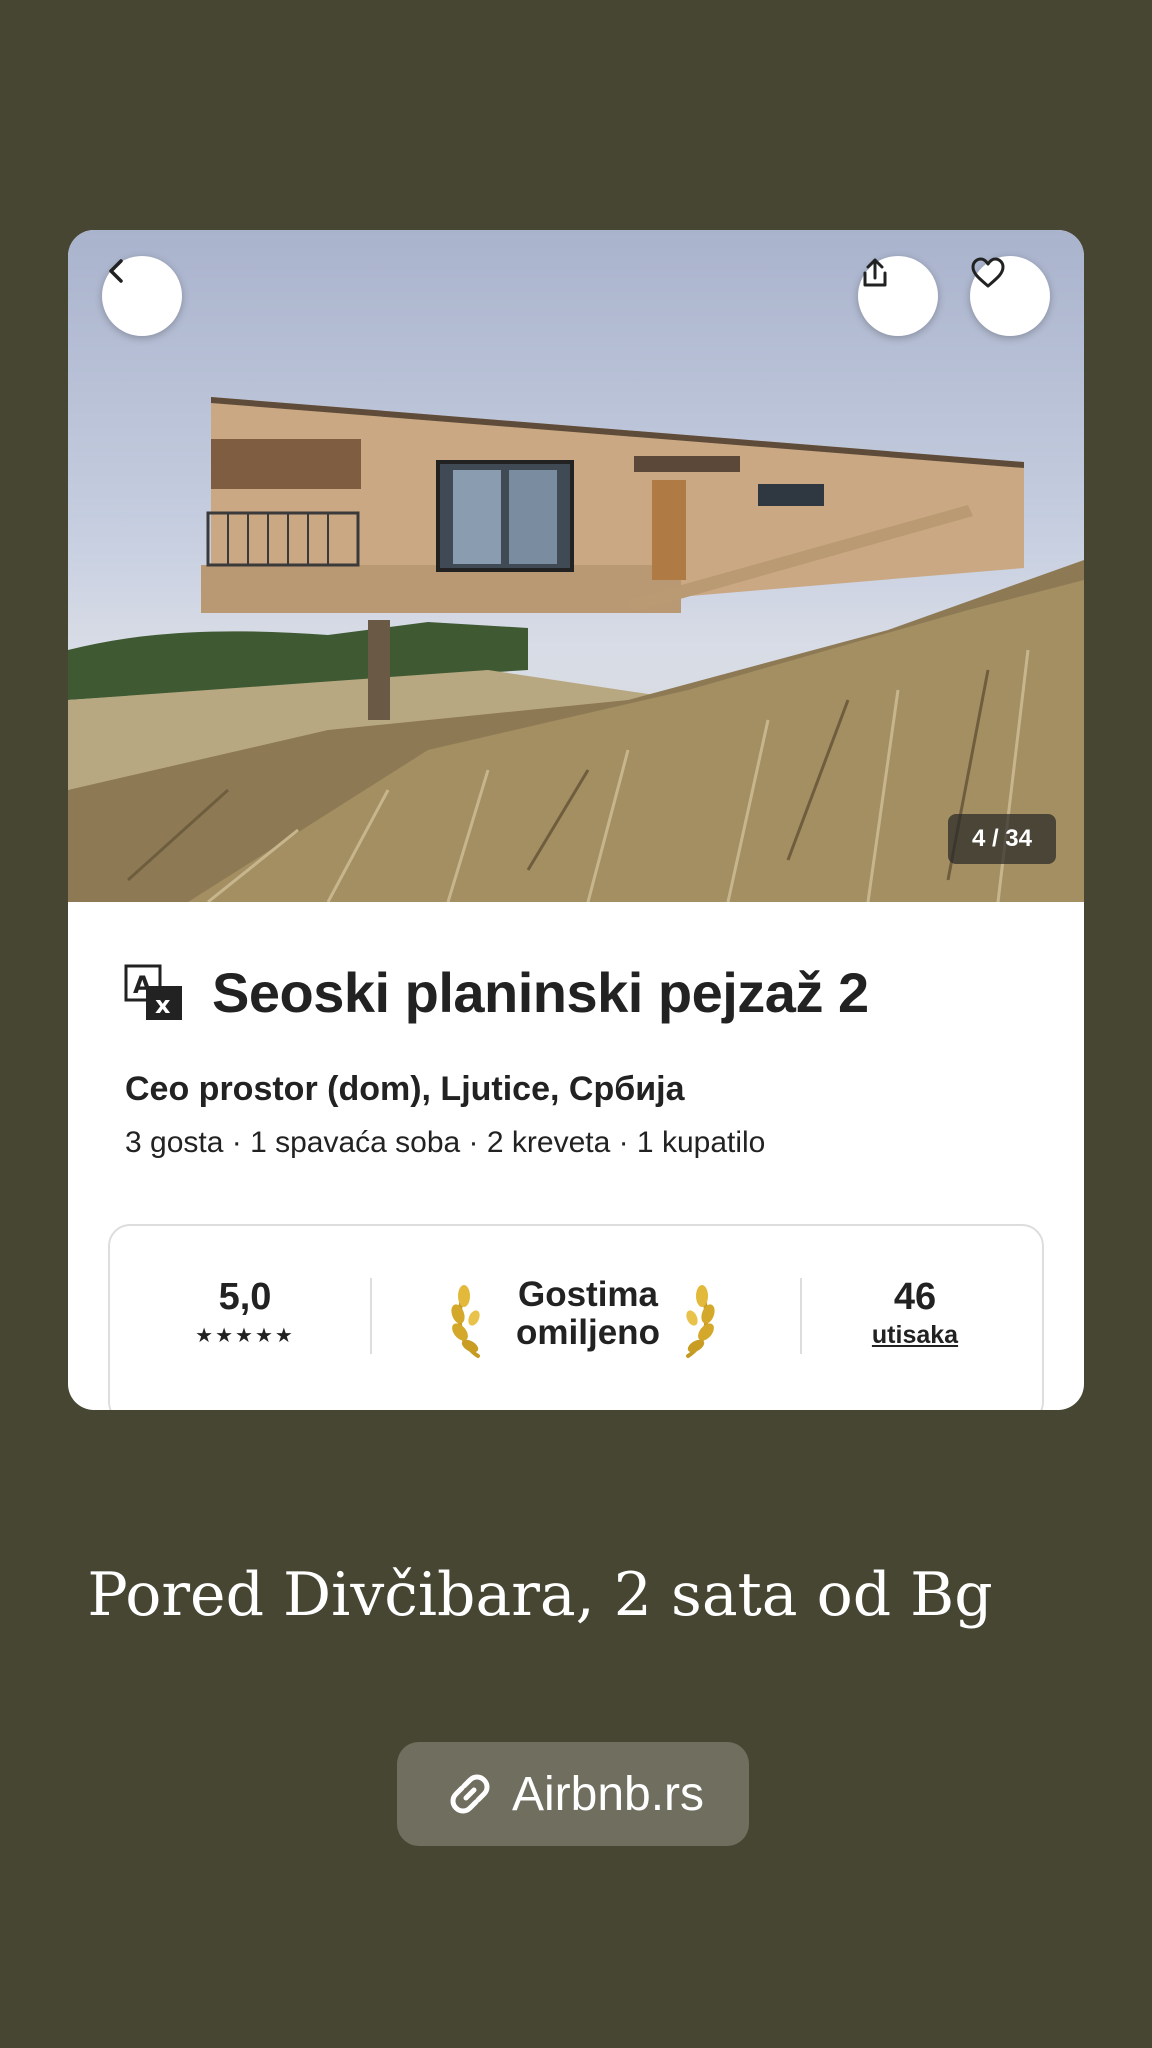  I want to click on rating-score: 5,0 ★★★★★, so click(245, 1312).